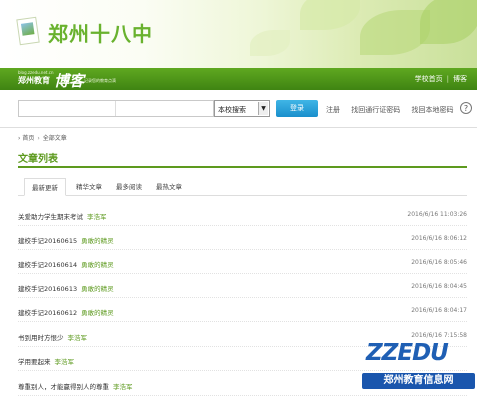 The image size is (477, 400). Describe the element at coordinates (242, 263) in the screenshot. I see `article-row: 建校手记20160614 勇敢的精灵 2016/6/16 8:05:46` at that location.